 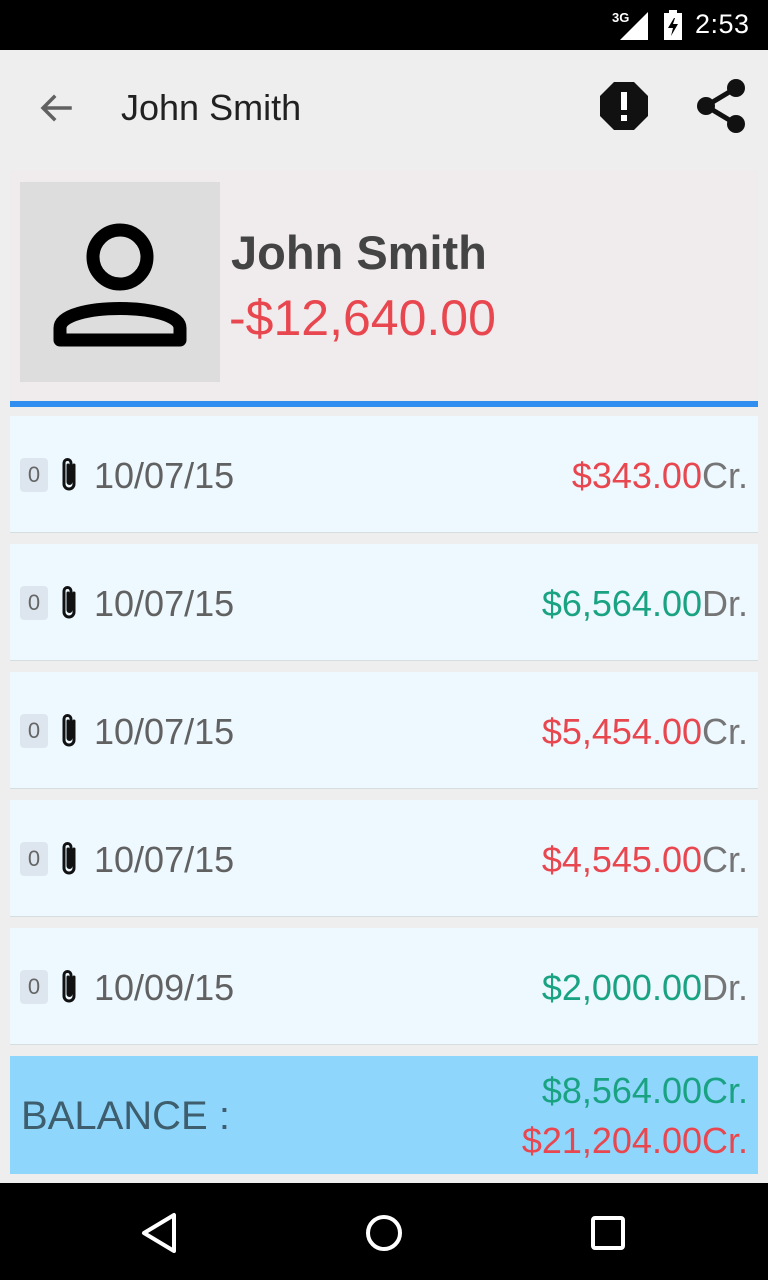 I want to click on transaction-row: 0 10/07/15 $6,564.00Dr., so click(x=384, y=602).